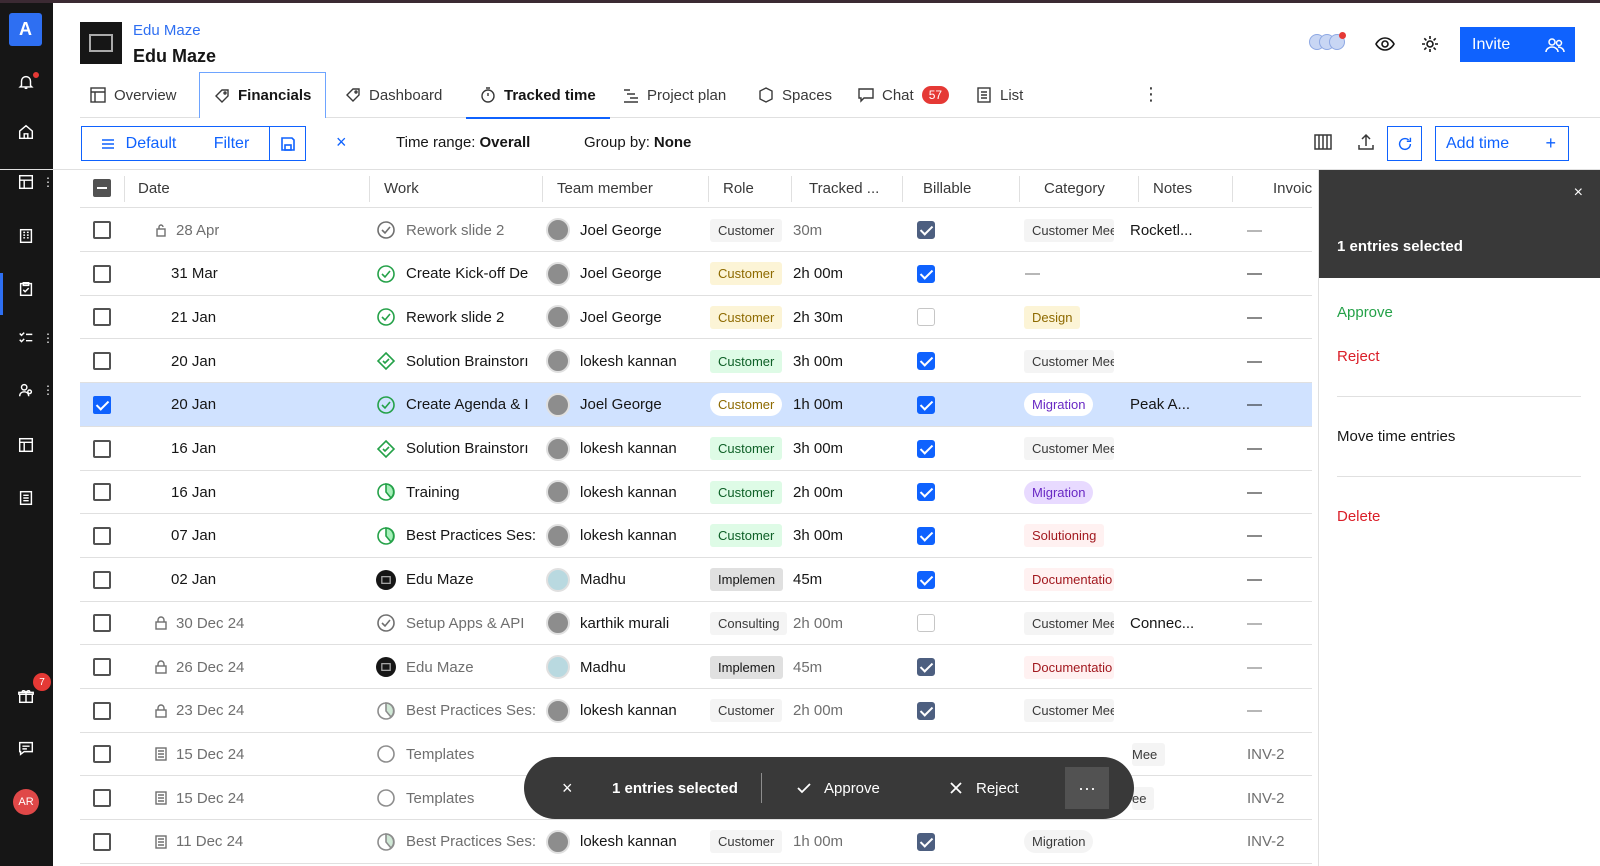 This screenshot has width=1600, height=866. I want to click on column-header-date: Date, so click(154, 188).